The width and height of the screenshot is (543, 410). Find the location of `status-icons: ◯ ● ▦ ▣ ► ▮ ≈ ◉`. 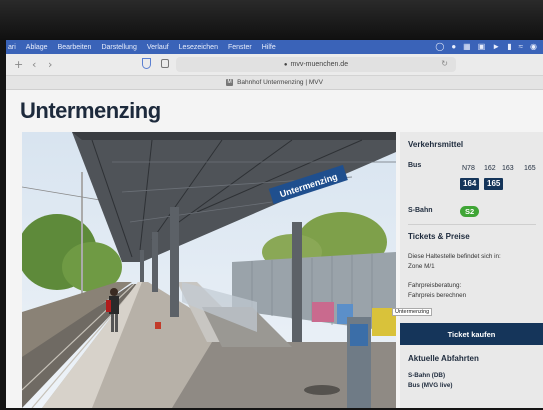

status-icons: ◯ ● ▦ ▣ ► ▮ ≈ ◉ is located at coordinates (486, 46).